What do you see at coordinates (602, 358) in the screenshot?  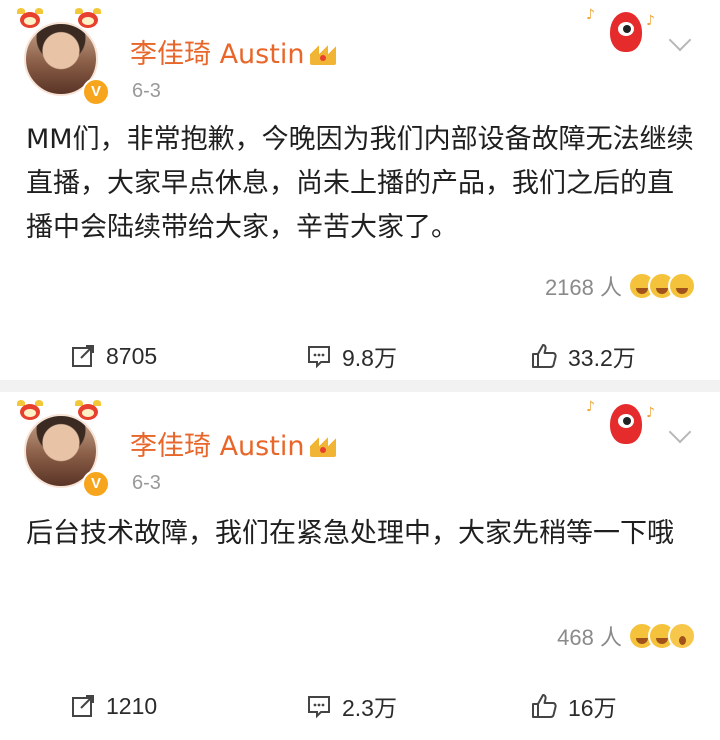 I see `like-count: 33.2万` at bounding box center [602, 358].